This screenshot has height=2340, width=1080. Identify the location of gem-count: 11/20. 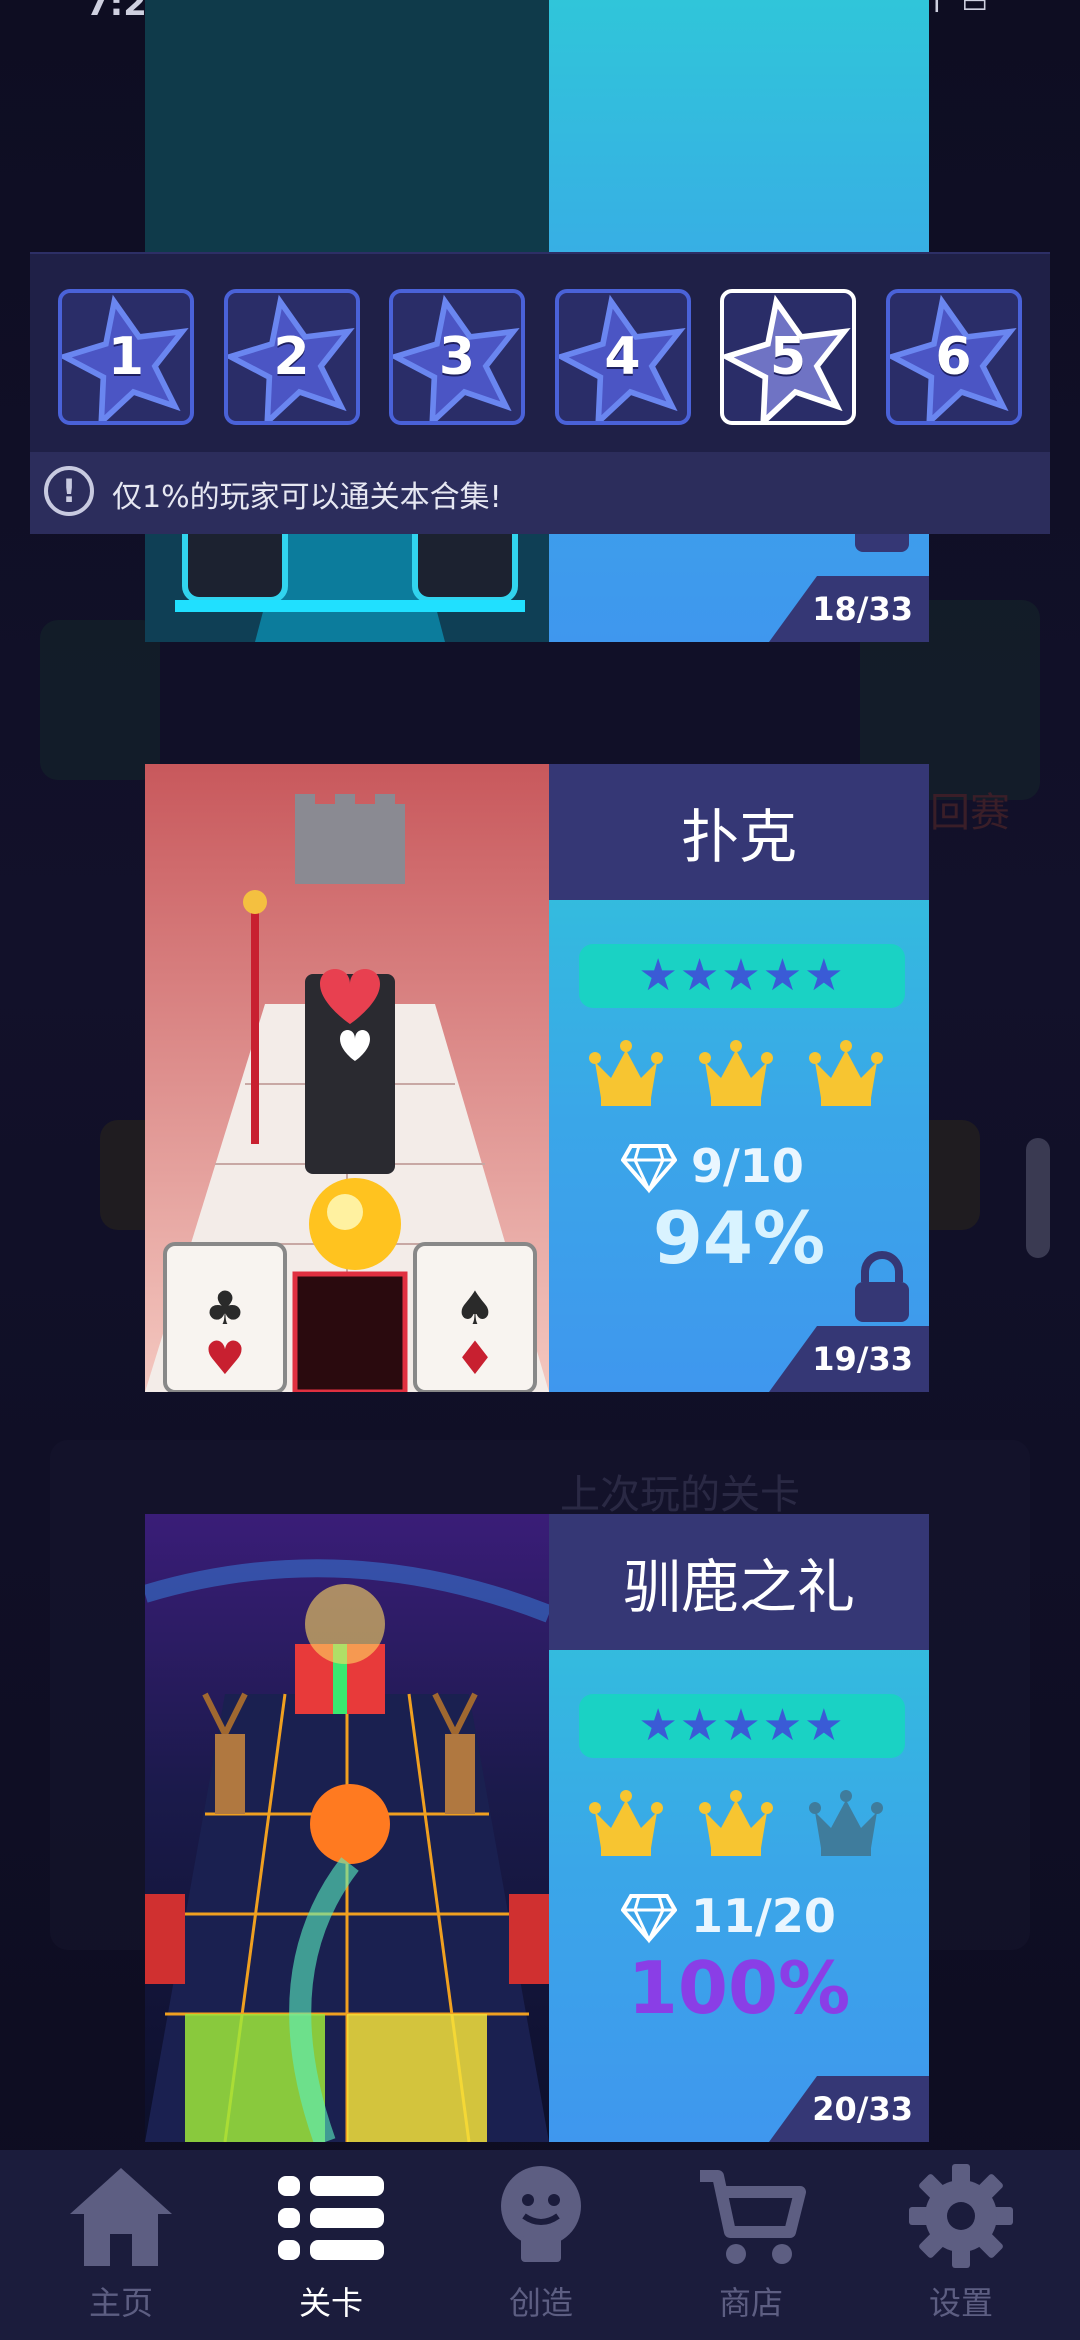
(763, 1916).